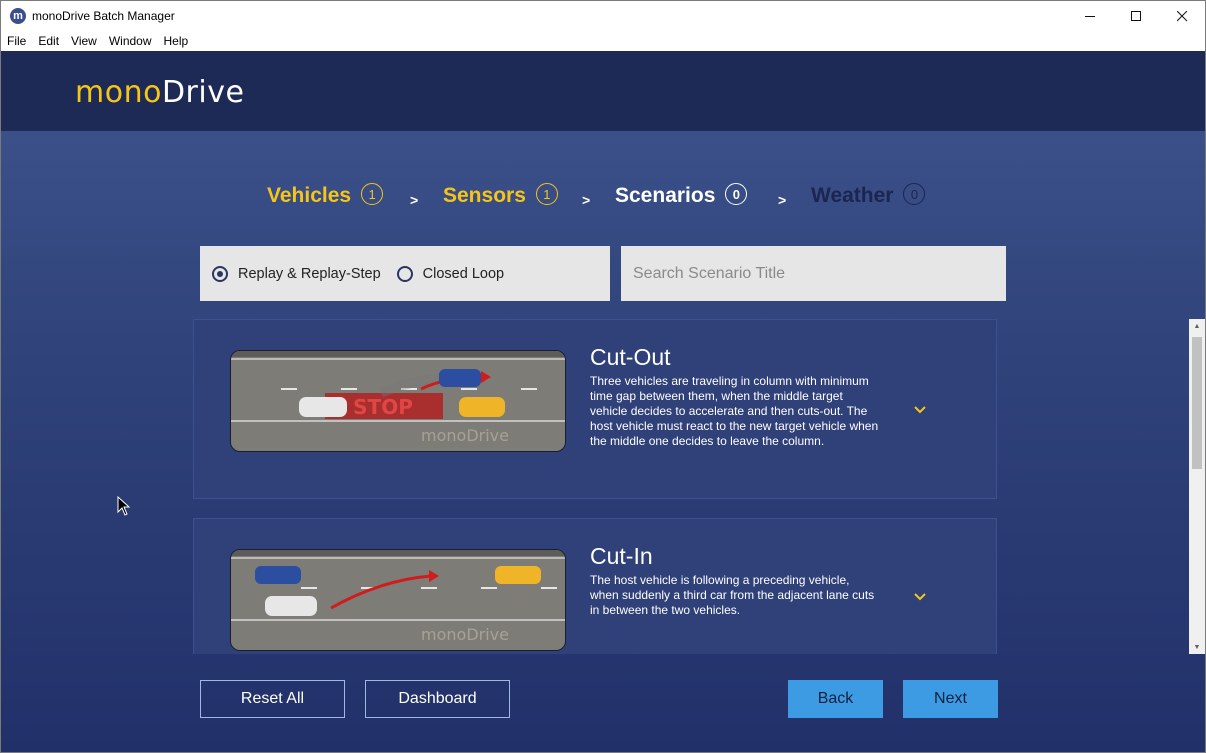 Image resolution: width=1206 pixels, height=753 pixels. I want to click on scenario-title: Cut-In, so click(621, 556).